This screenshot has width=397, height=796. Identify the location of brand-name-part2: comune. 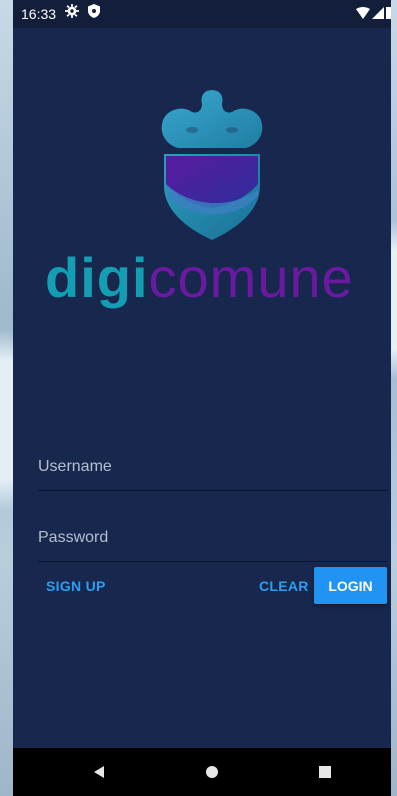
(251, 277).